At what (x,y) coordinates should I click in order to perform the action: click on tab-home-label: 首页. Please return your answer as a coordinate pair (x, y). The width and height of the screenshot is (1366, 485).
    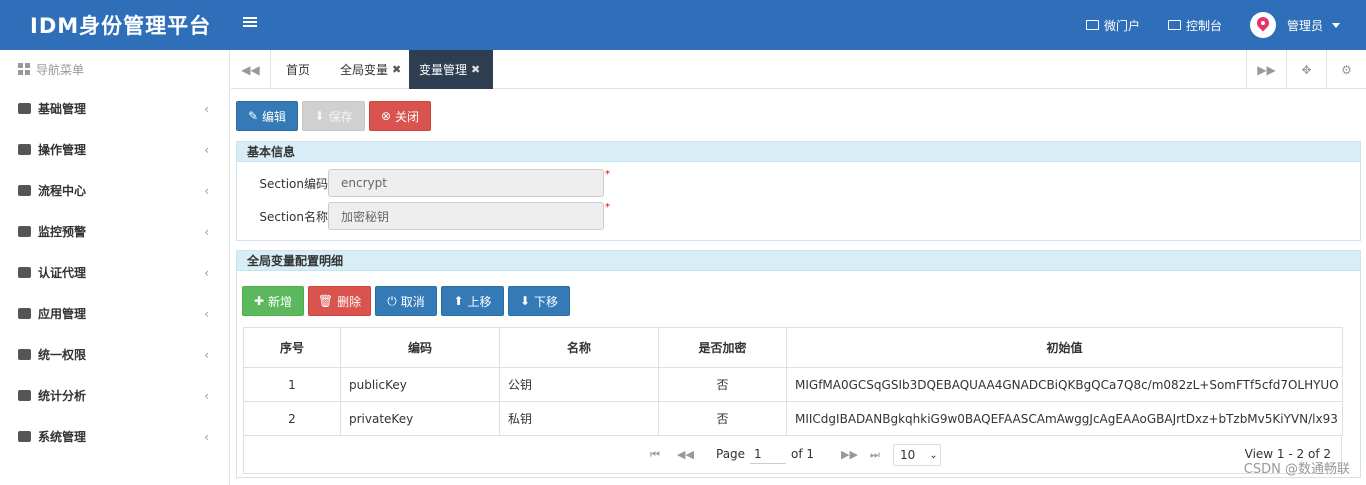
    Looking at the image, I should click on (298, 70).